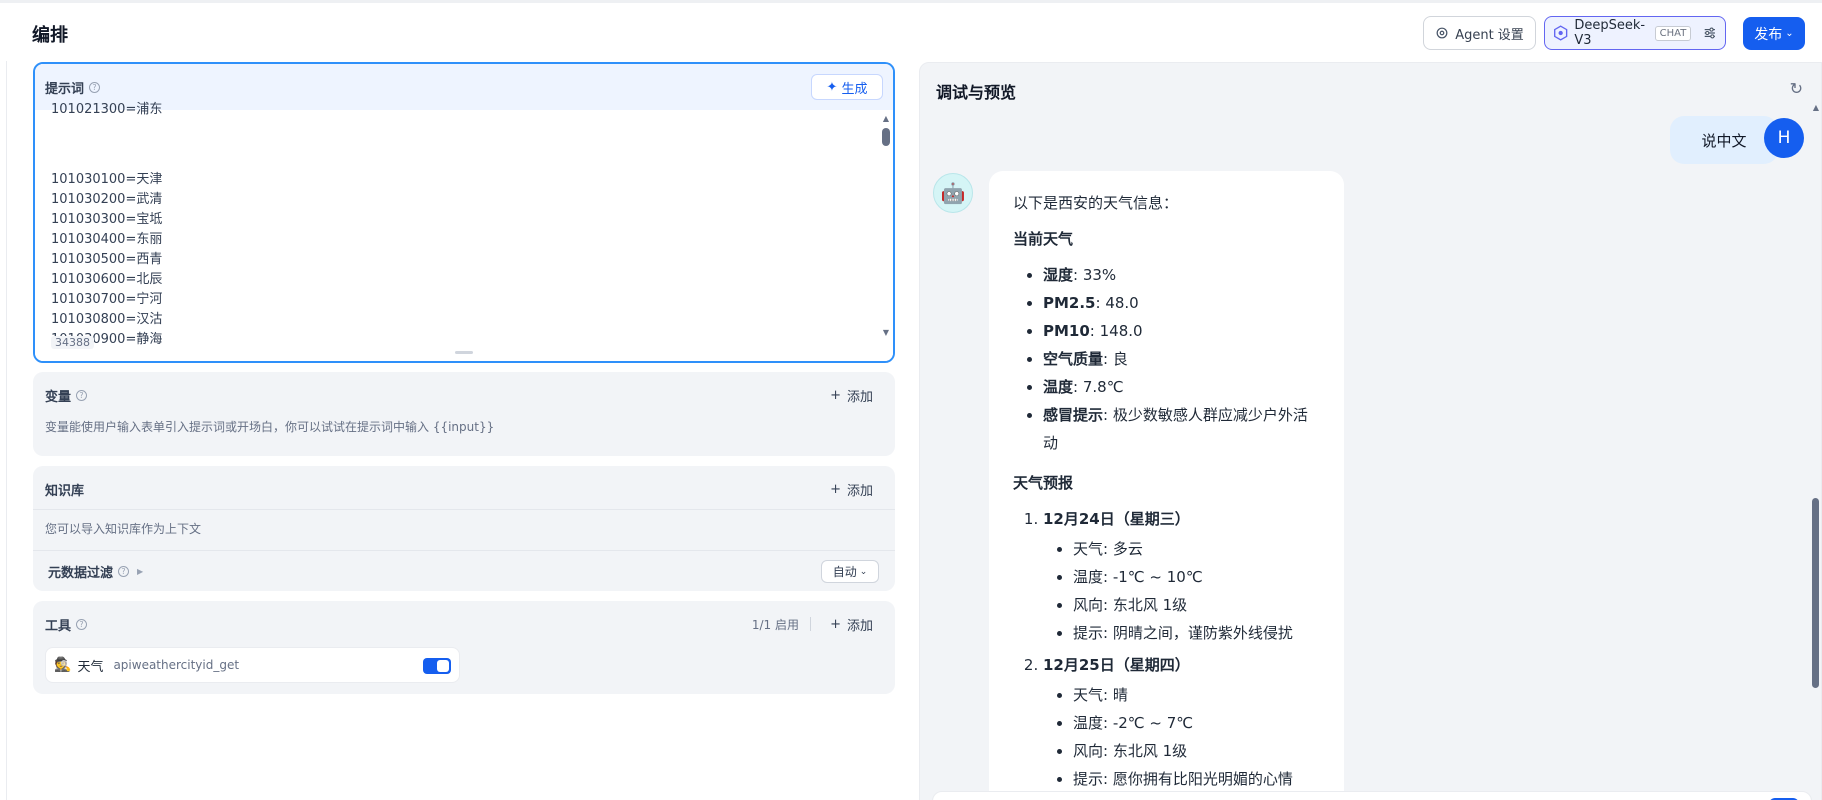 The image size is (1822, 800). What do you see at coordinates (464, 87) in the screenshot?
I see `prompt-header: 提示词 ? ✦ 生成` at bounding box center [464, 87].